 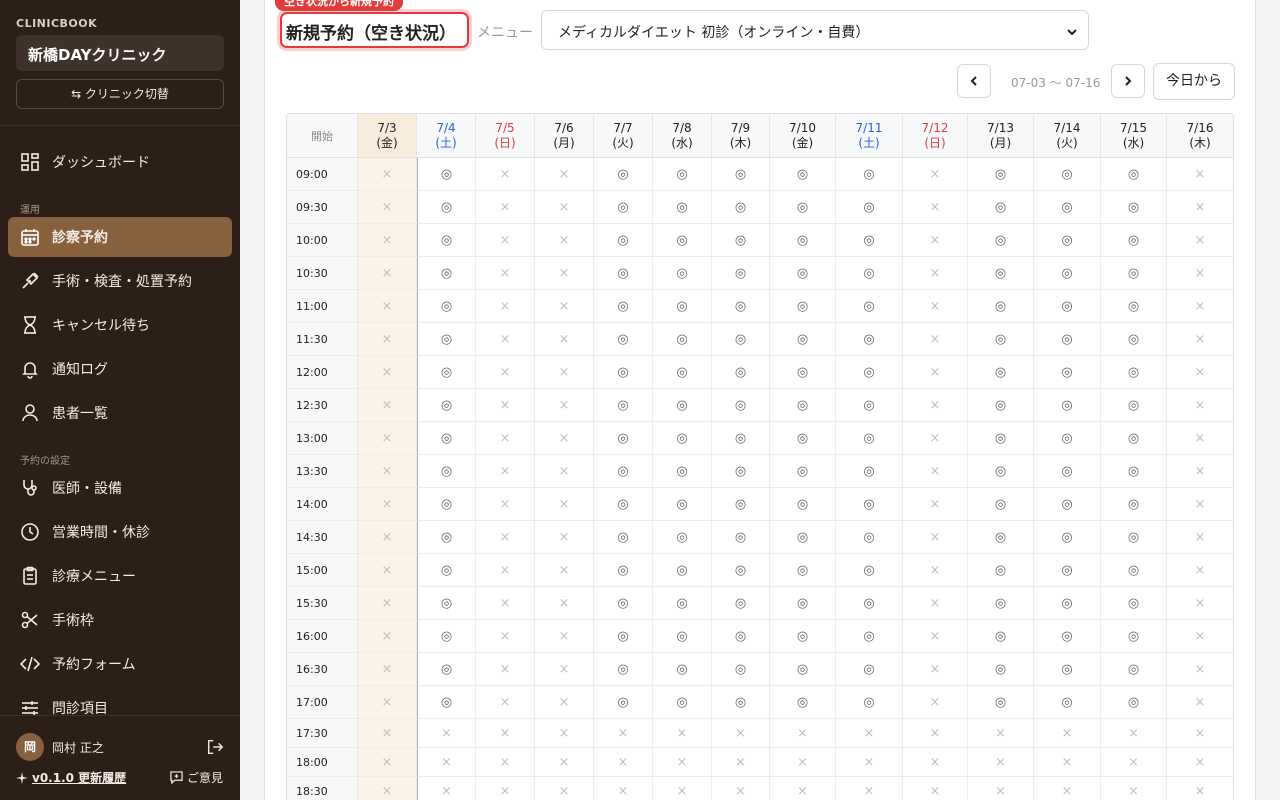 I want to click on sidebar-item-doctors: 医師・設備, so click(x=120, y=488).